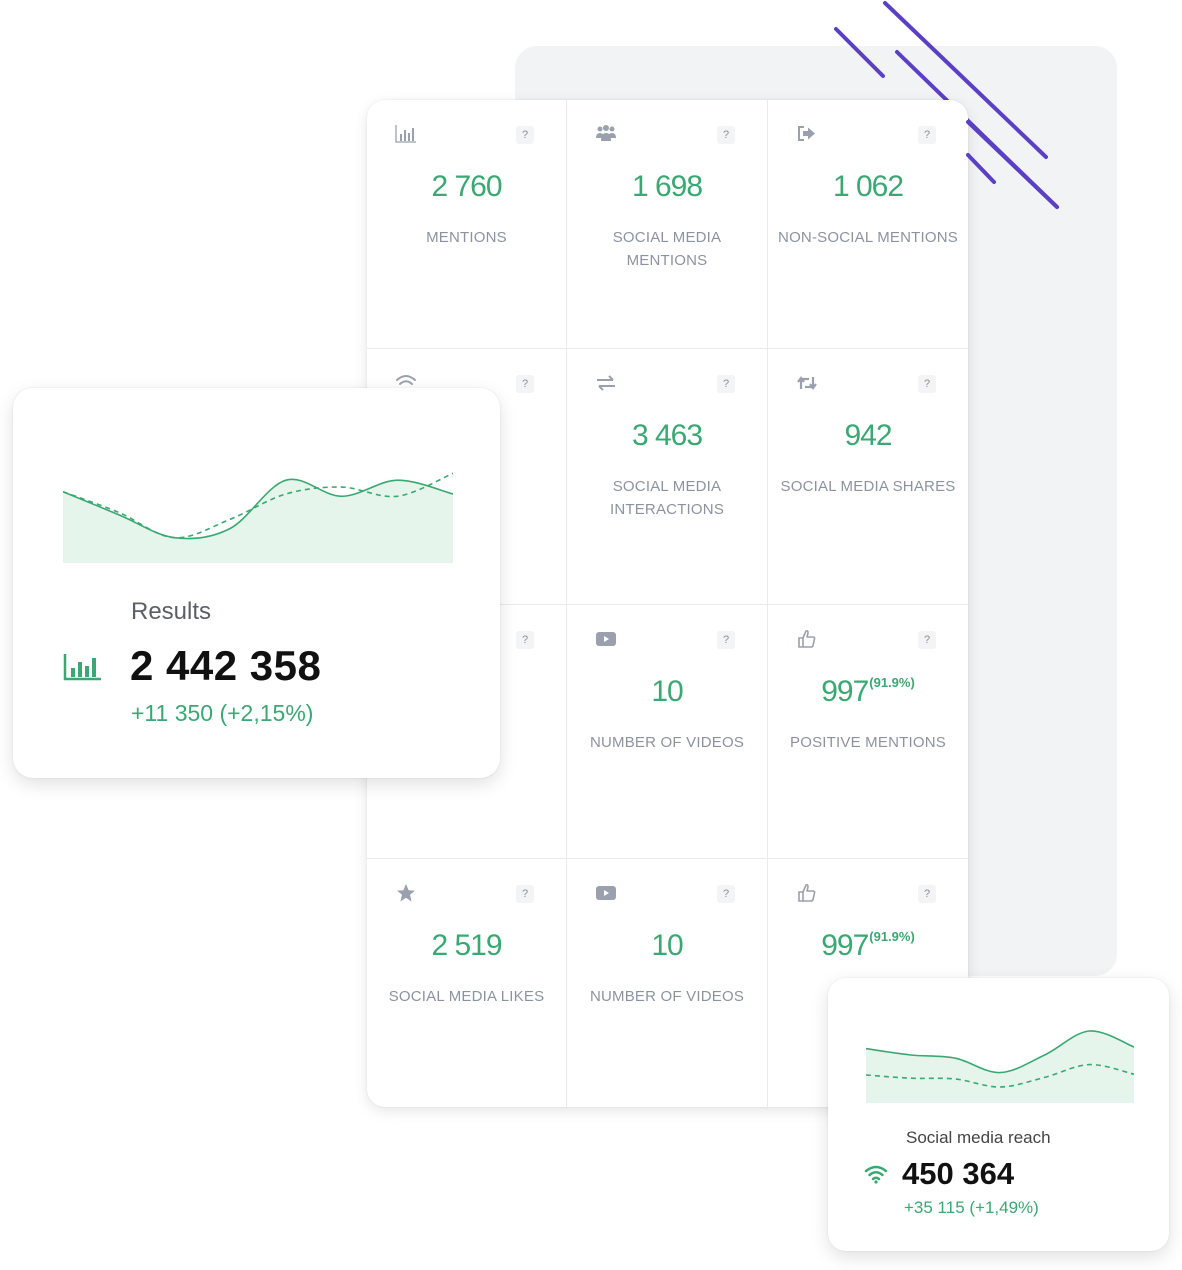 The height and width of the screenshot is (1270, 1182). I want to click on reach-value: 450 364, so click(958, 1173).